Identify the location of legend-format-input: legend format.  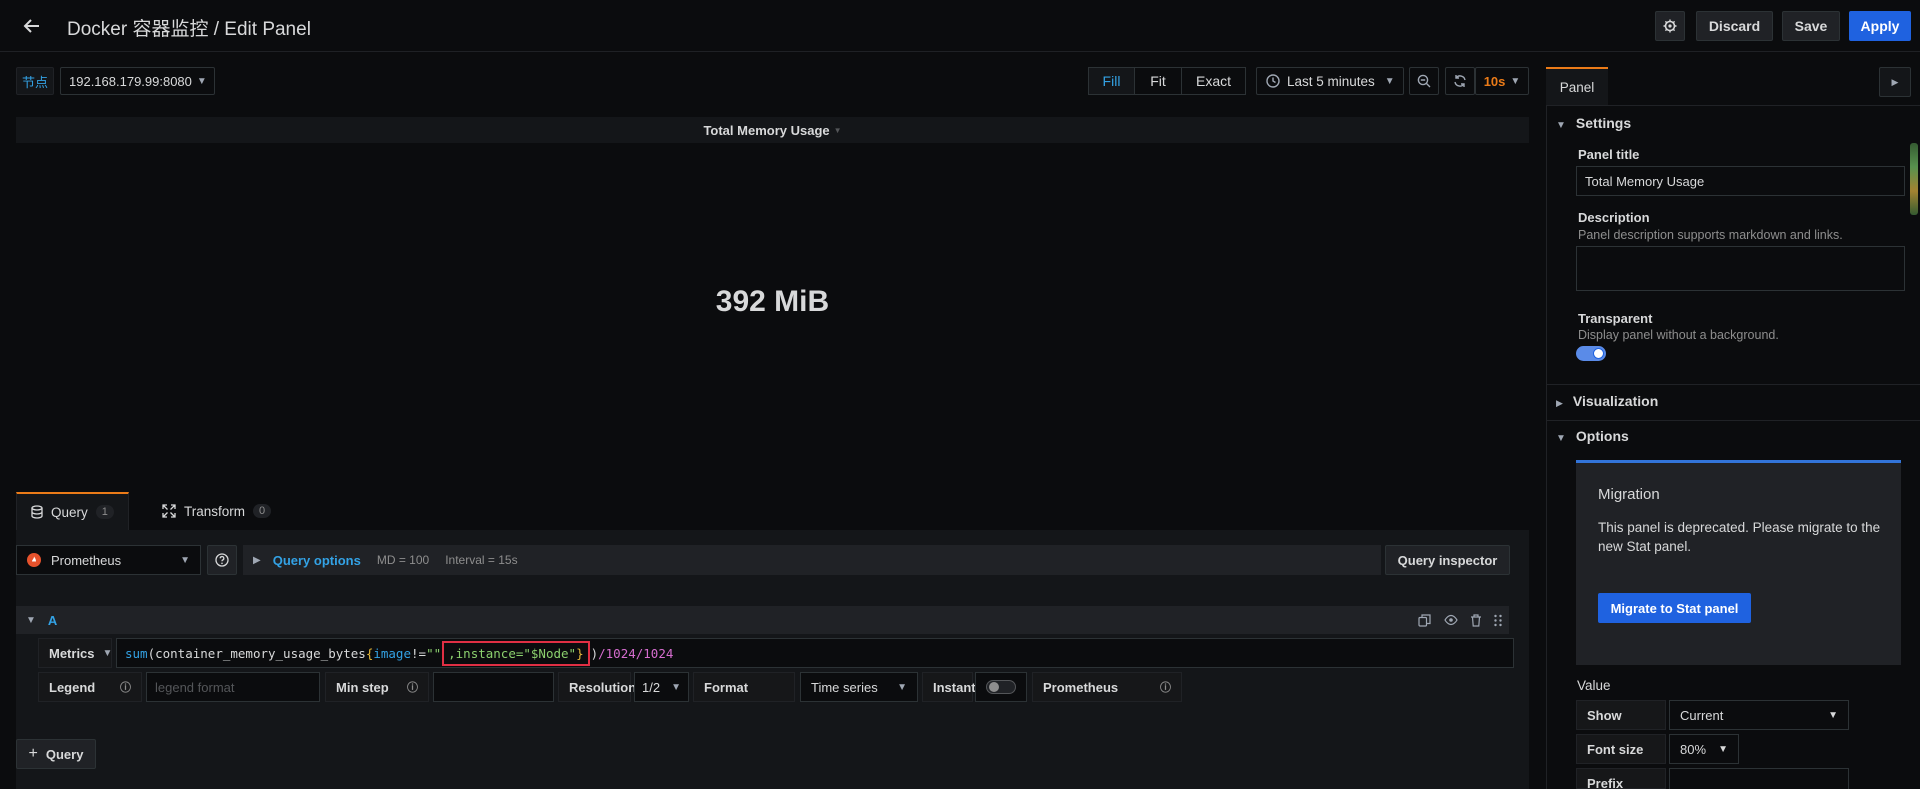
(233, 687).